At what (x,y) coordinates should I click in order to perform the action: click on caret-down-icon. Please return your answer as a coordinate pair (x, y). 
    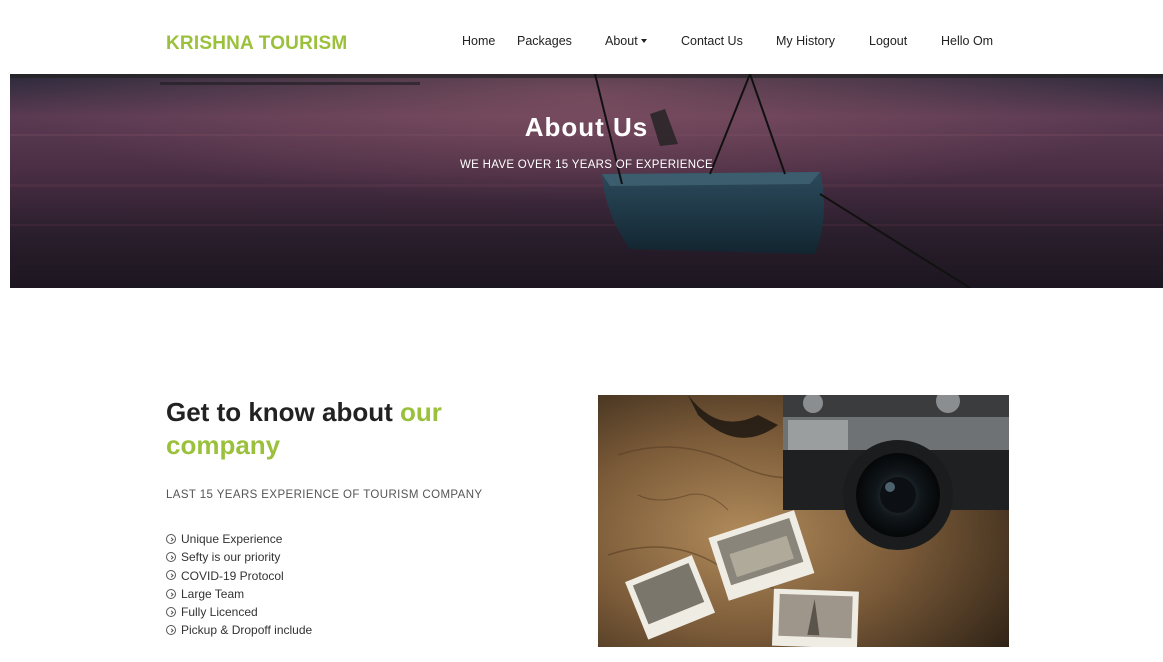
    Looking at the image, I should click on (643, 40).